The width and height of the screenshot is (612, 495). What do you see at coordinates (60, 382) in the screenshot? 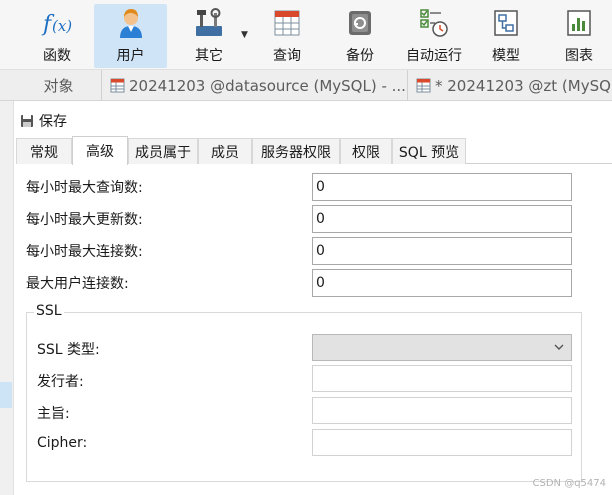
I see `issuer-label: 发行者:` at bounding box center [60, 382].